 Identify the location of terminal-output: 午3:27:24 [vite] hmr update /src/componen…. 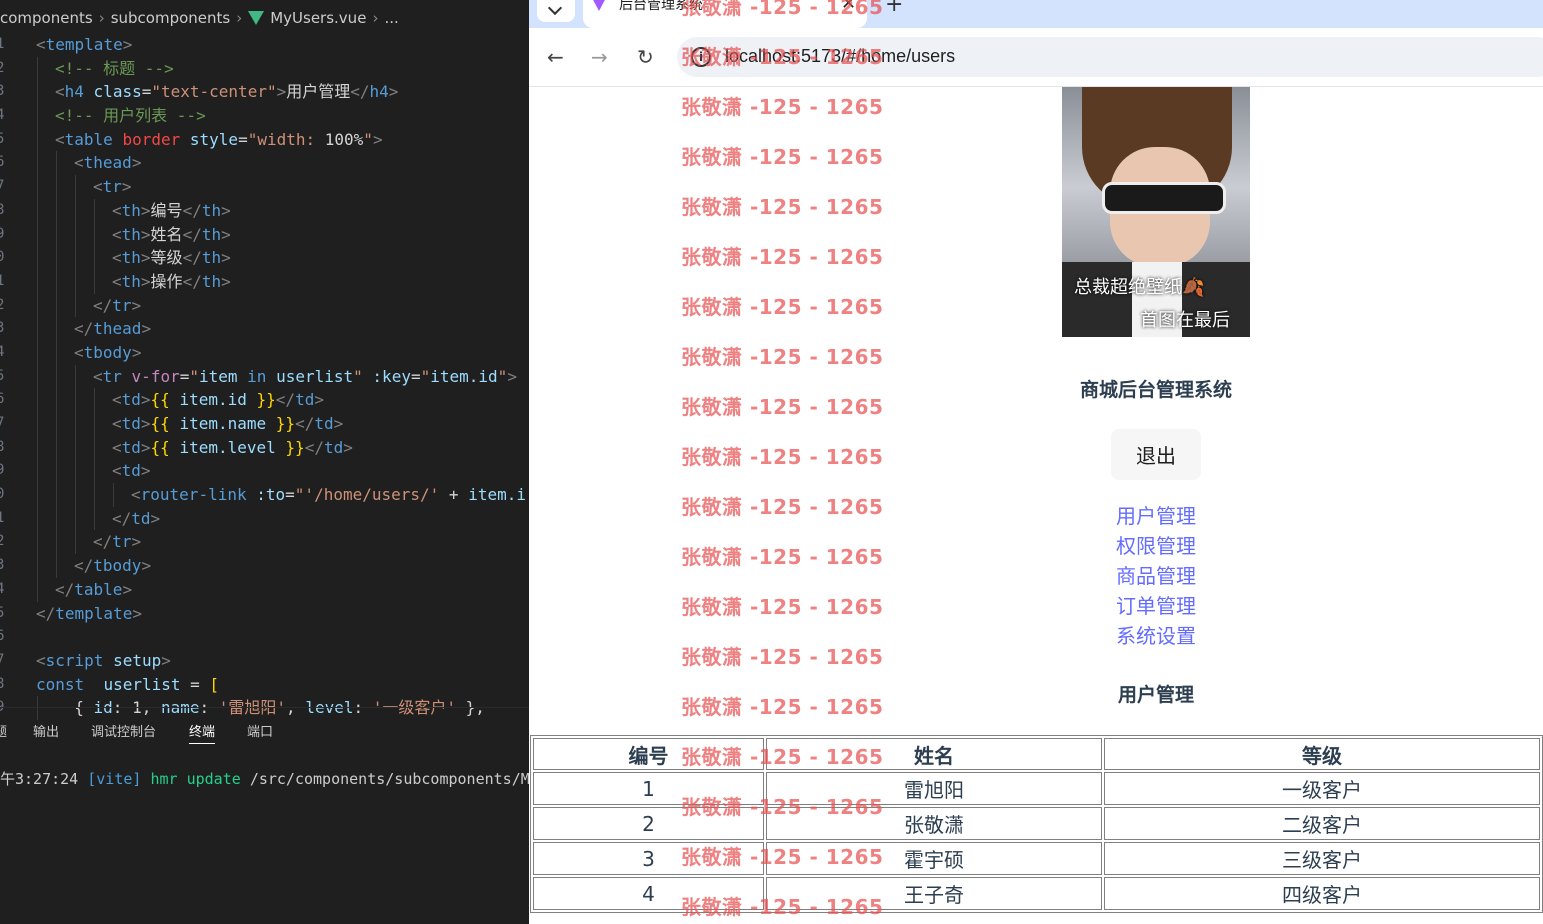
(264, 778).